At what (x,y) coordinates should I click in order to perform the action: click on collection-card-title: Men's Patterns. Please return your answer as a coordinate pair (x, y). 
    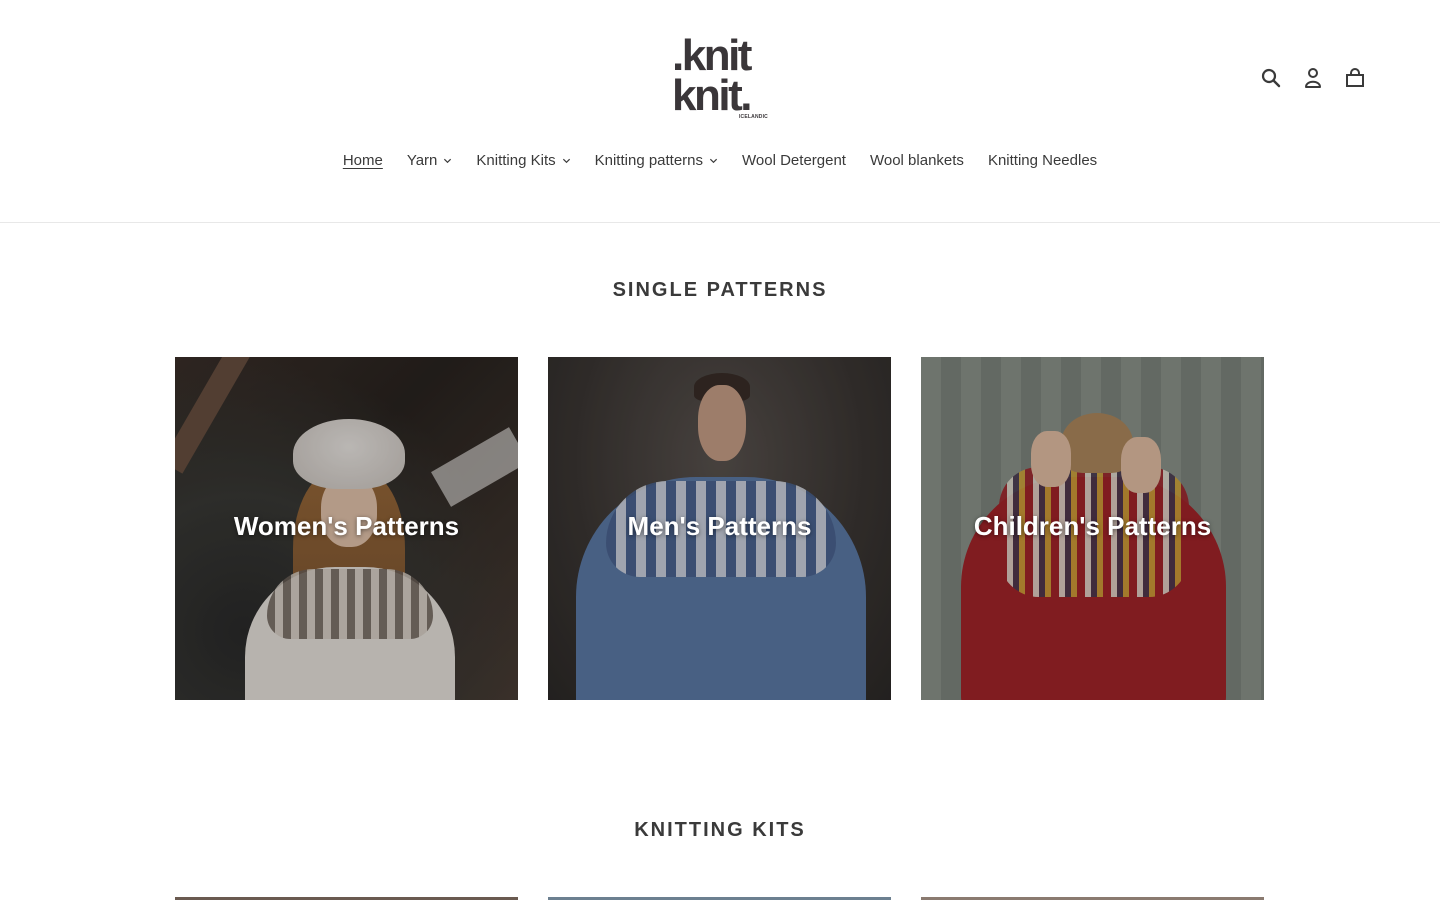
    Looking at the image, I should click on (719, 526).